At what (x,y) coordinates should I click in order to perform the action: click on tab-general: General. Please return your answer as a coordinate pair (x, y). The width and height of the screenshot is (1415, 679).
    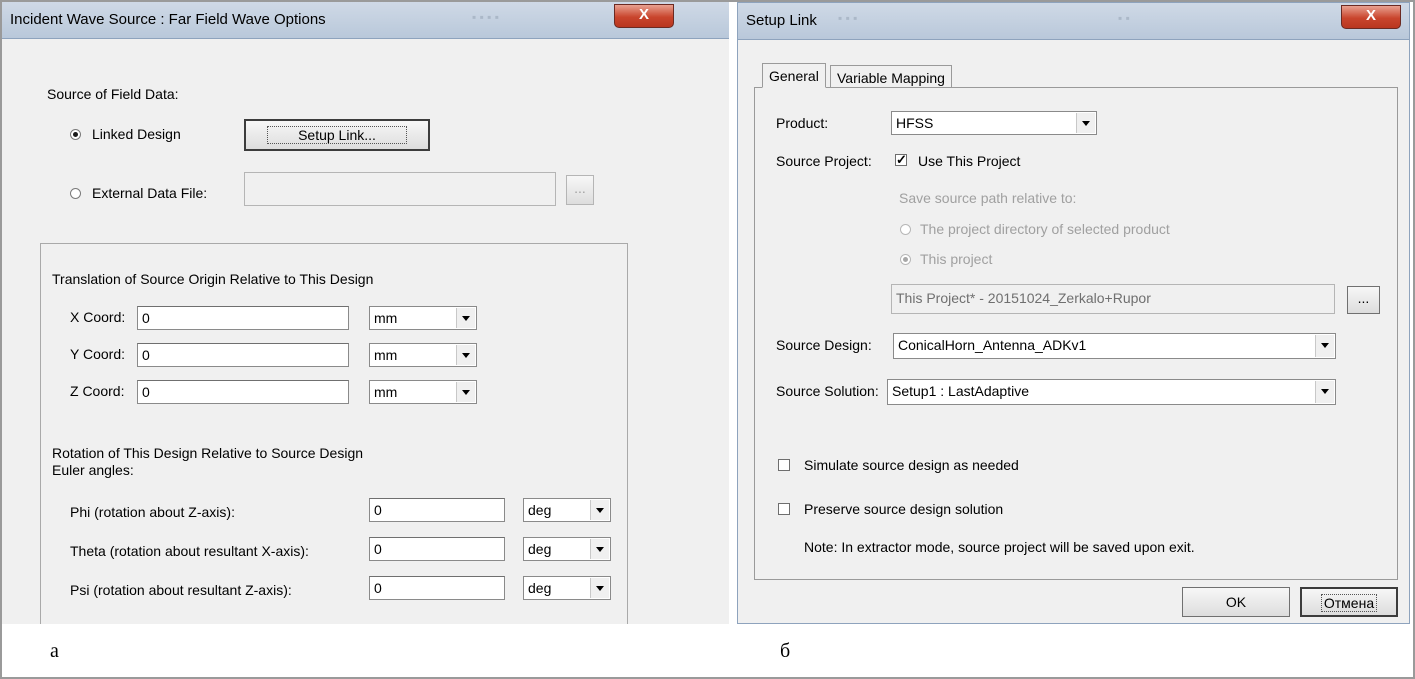
    Looking at the image, I should click on (794, 75).